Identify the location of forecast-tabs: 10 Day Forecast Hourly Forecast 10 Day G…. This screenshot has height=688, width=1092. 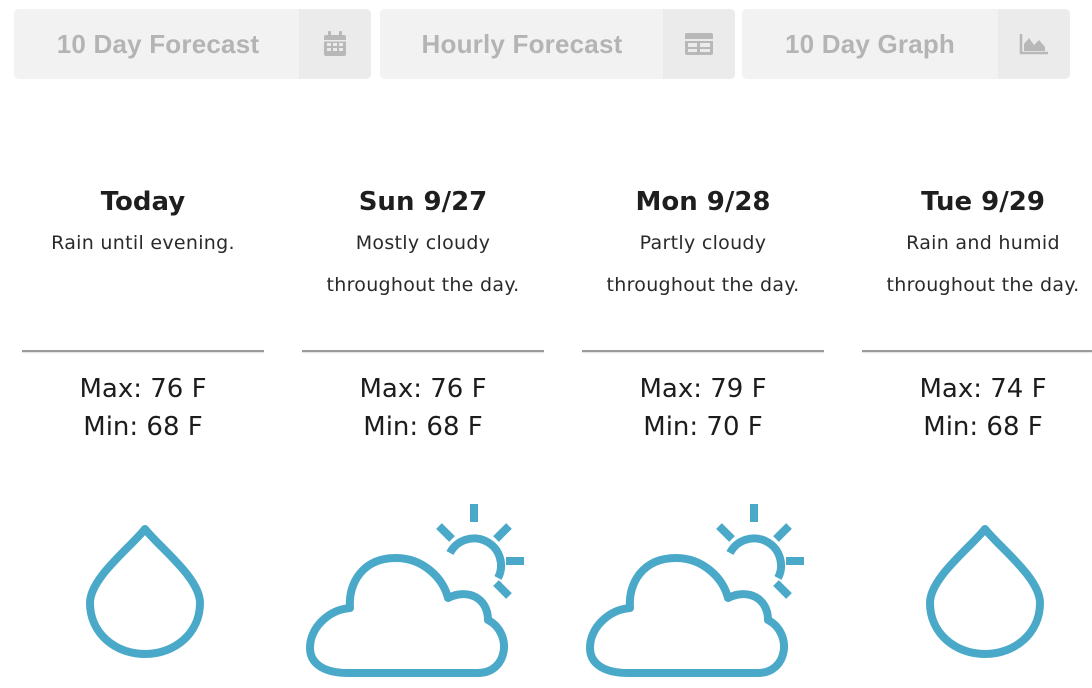
(546, 44).